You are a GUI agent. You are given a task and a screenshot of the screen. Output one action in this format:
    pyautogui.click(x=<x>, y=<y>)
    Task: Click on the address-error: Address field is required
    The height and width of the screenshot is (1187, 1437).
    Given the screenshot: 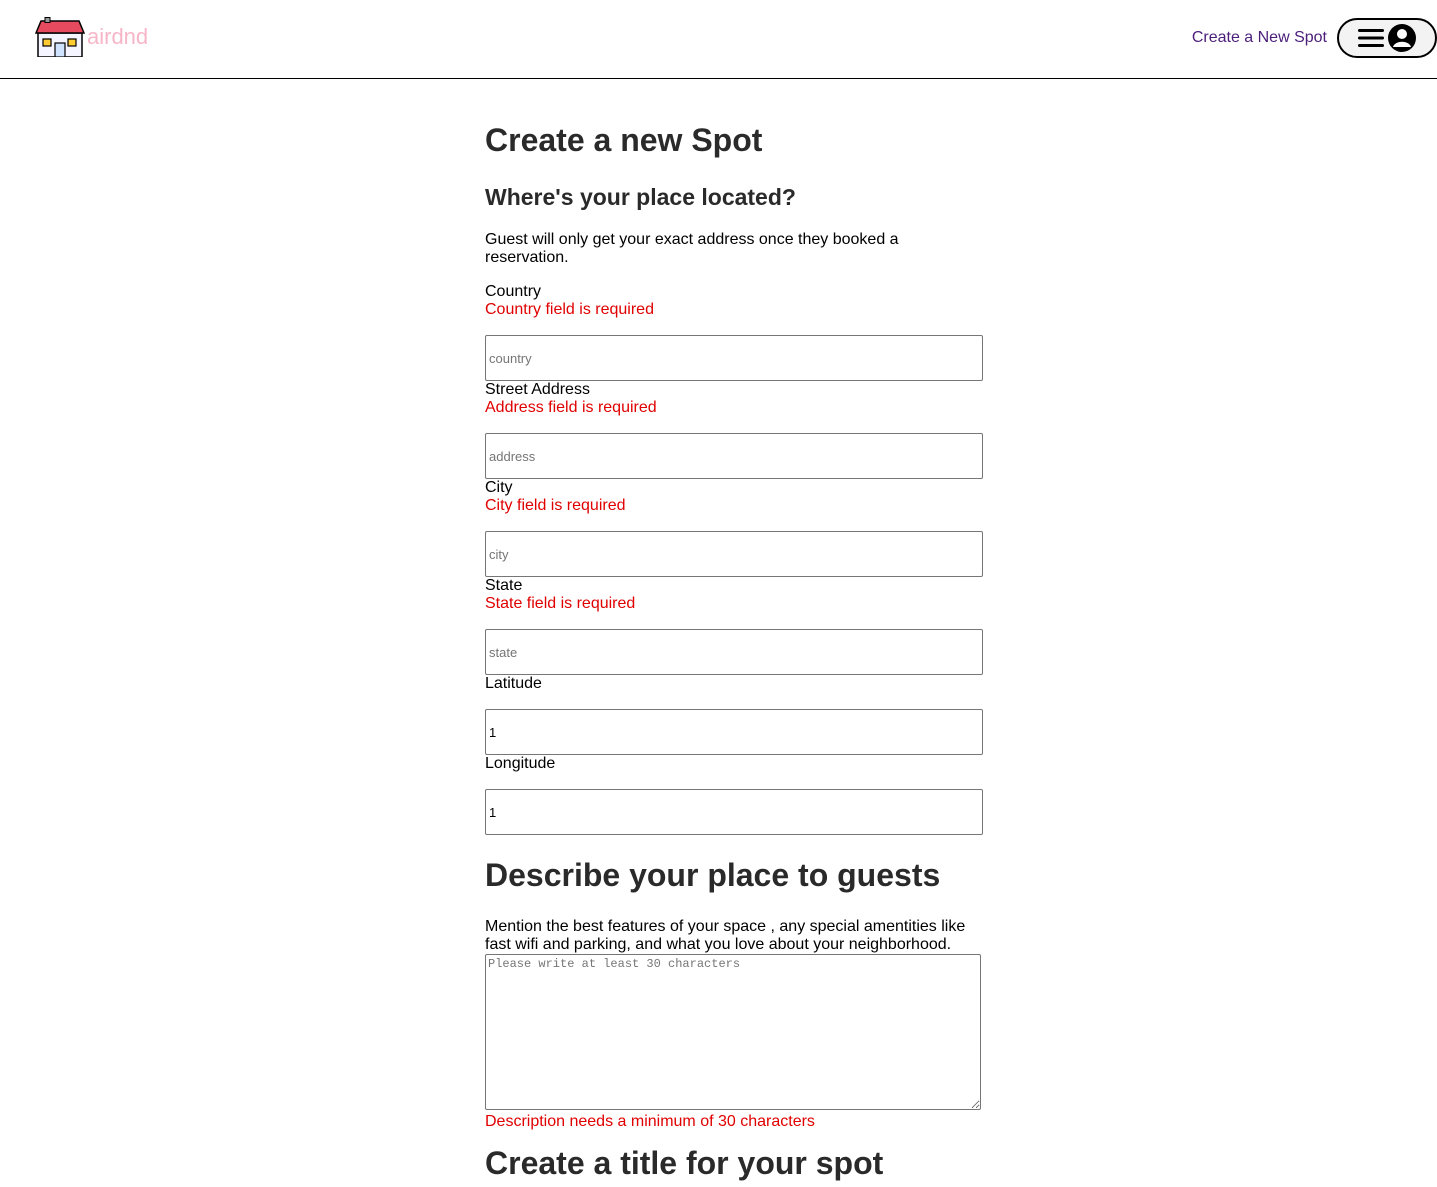 What is the action you would take?
    pyautogui.click(x=571, y=407)
    